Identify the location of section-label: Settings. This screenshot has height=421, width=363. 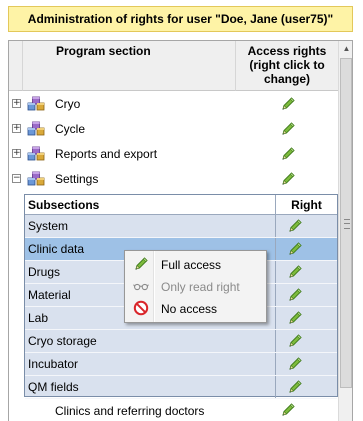
(77, 179).